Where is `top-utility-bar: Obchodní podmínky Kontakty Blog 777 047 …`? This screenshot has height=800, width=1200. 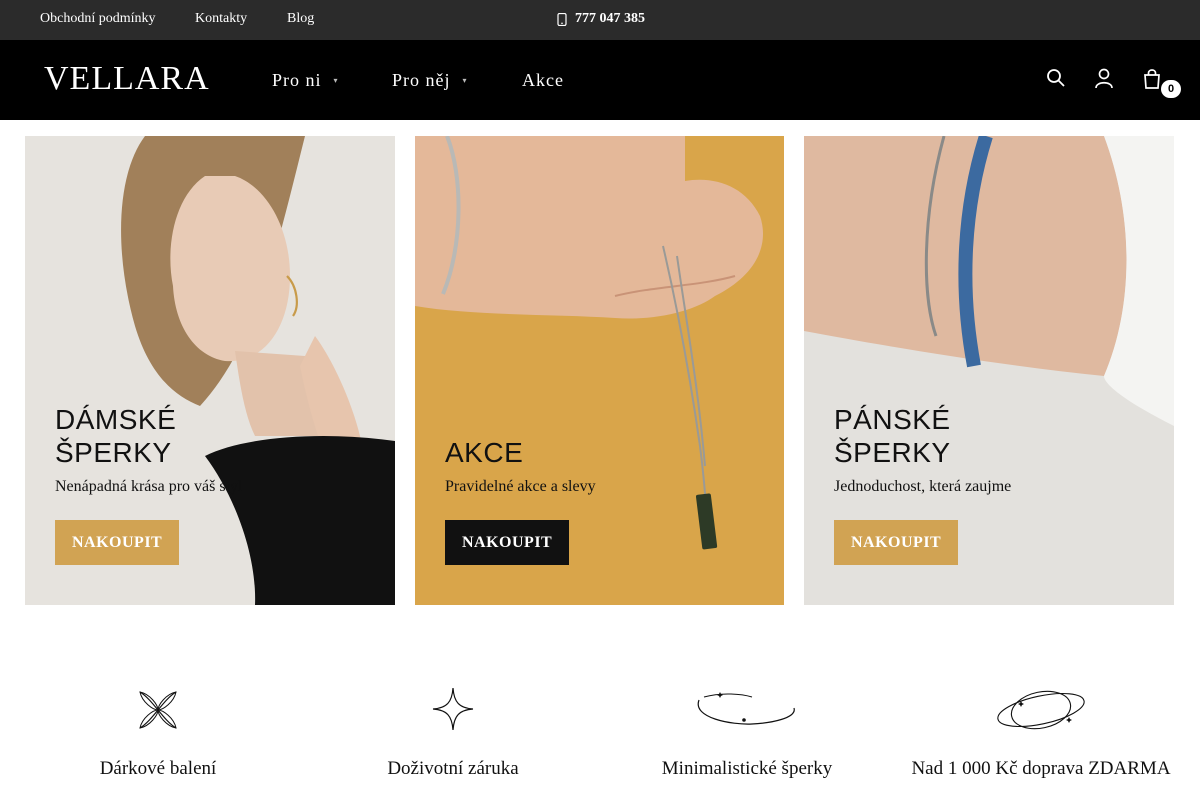 top-utility-bar: Obchodní podmínky Kontakty Blog 777 047 … is located at coordinates (600, 20).